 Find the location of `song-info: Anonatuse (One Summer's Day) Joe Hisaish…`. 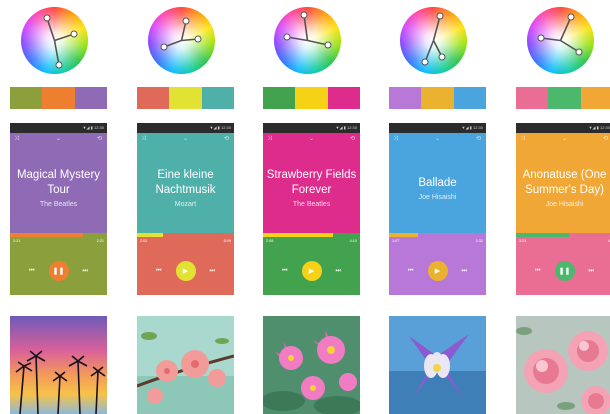

song-info: Anonatuse (One Summer's Day) Joe Hisaish… is located at coordinates (563, 189).